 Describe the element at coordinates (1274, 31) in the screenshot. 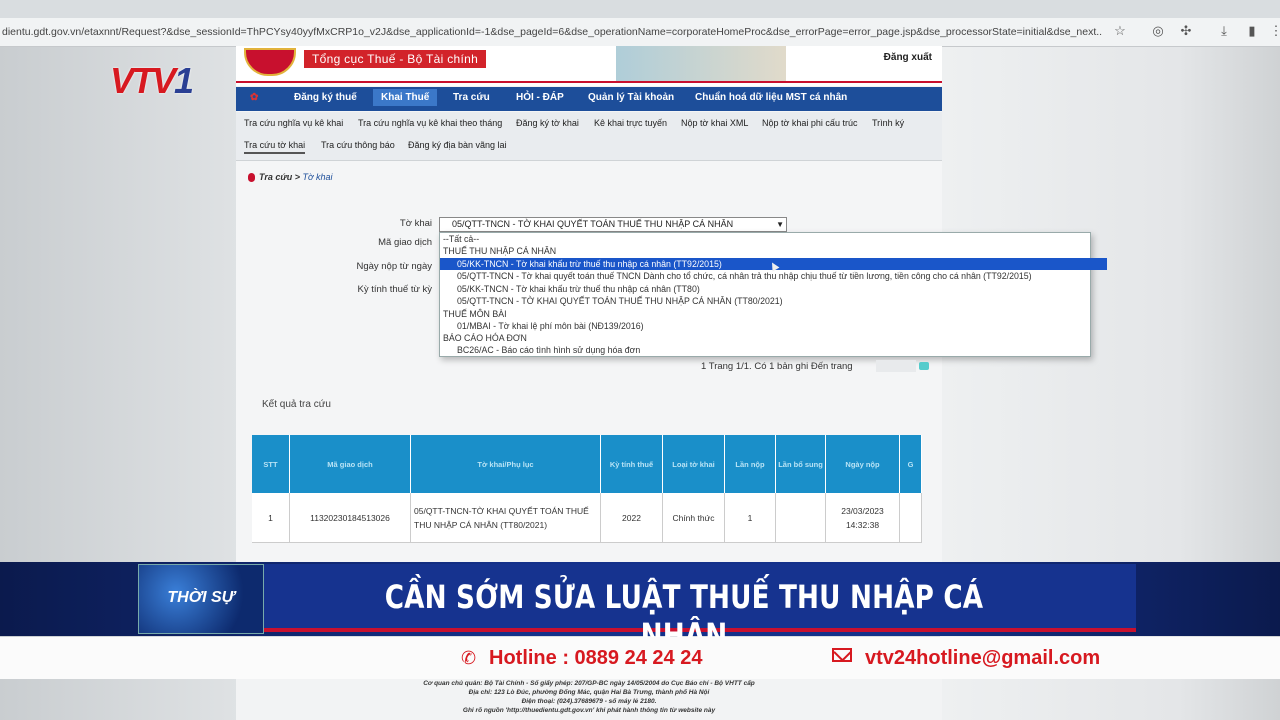

I see `menu-icon: ⋮` at that location.